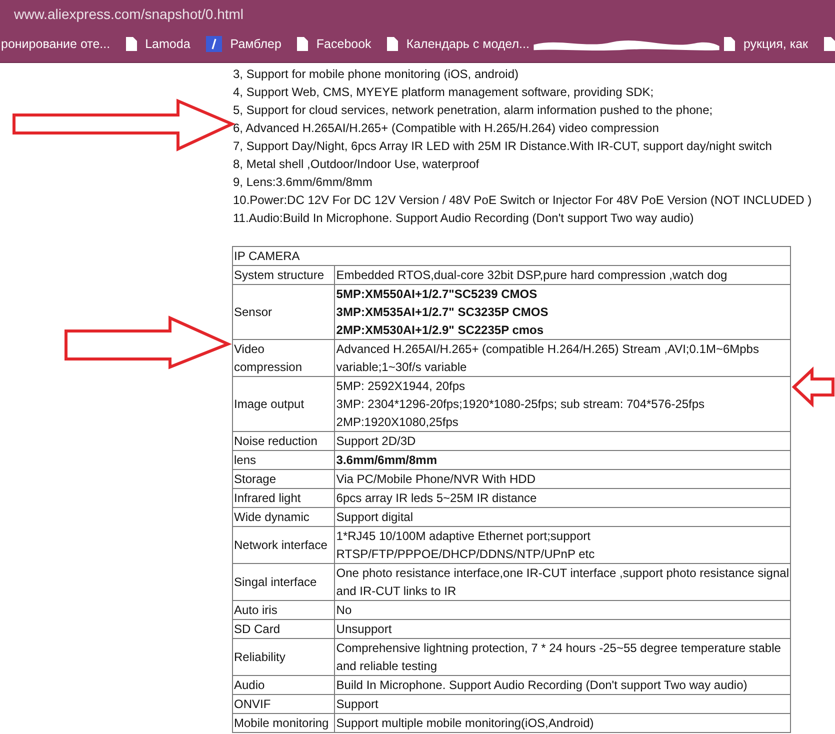  What do you see at coordinates (562, 404) in the screenshot?
I see `table-cell: 5MP: 2592X1944, 20fps 3MP: 2304*1296-20fps;1920*1080-25fps; sub stream: 704*576-25fps 2MP:1920X1080,25fps` at bounding box center [562, 404].